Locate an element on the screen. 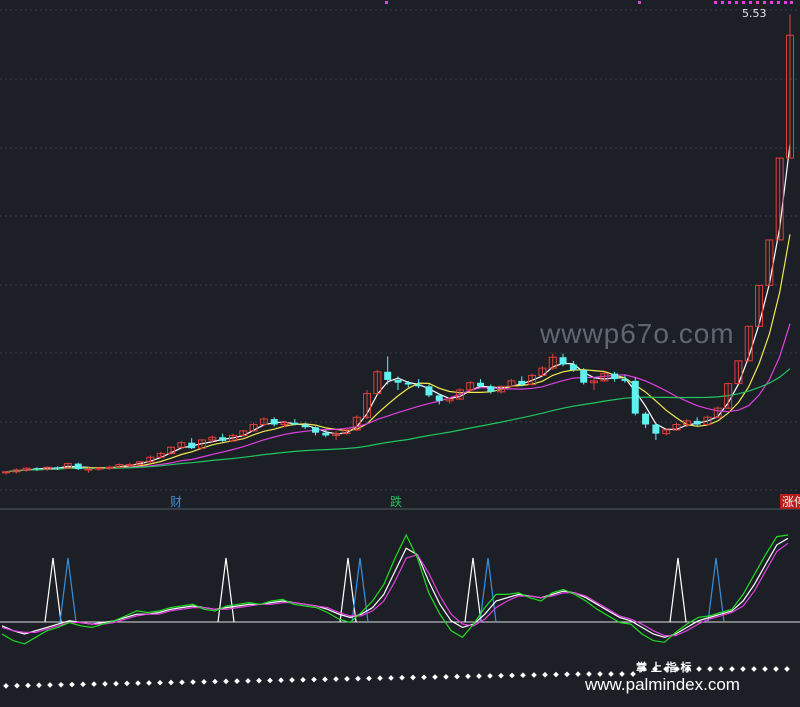  watermark-brand-cn: 掌 上 指 标 is located at coordinates (664, 667).